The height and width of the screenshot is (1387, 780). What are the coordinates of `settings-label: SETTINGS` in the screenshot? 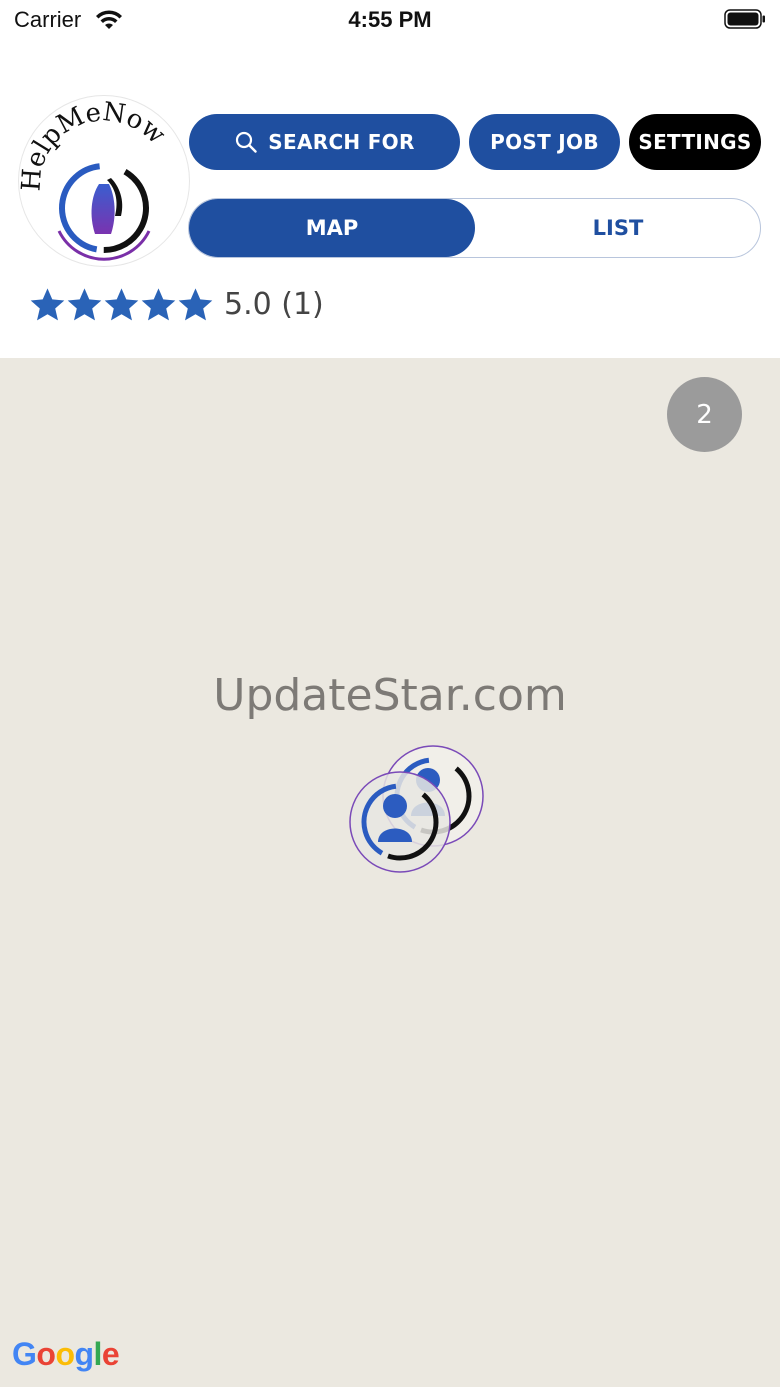 It's located at (695, 142).